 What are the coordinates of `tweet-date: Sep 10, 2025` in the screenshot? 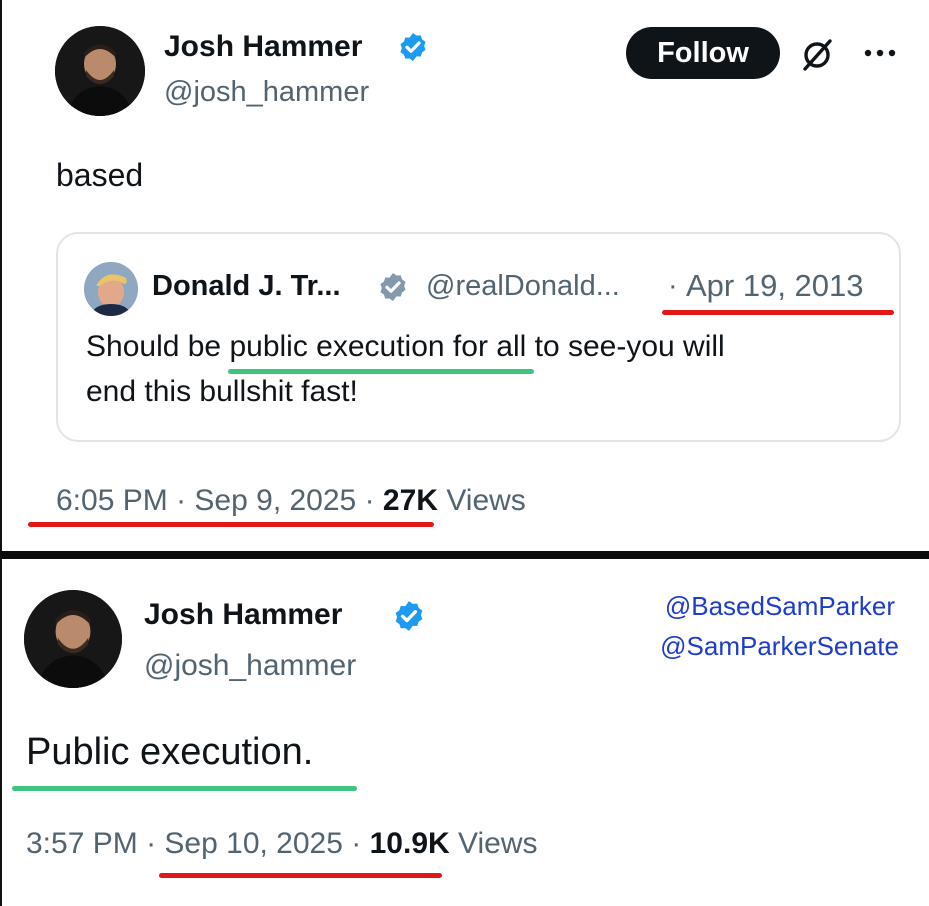 It's located at (253, 843).